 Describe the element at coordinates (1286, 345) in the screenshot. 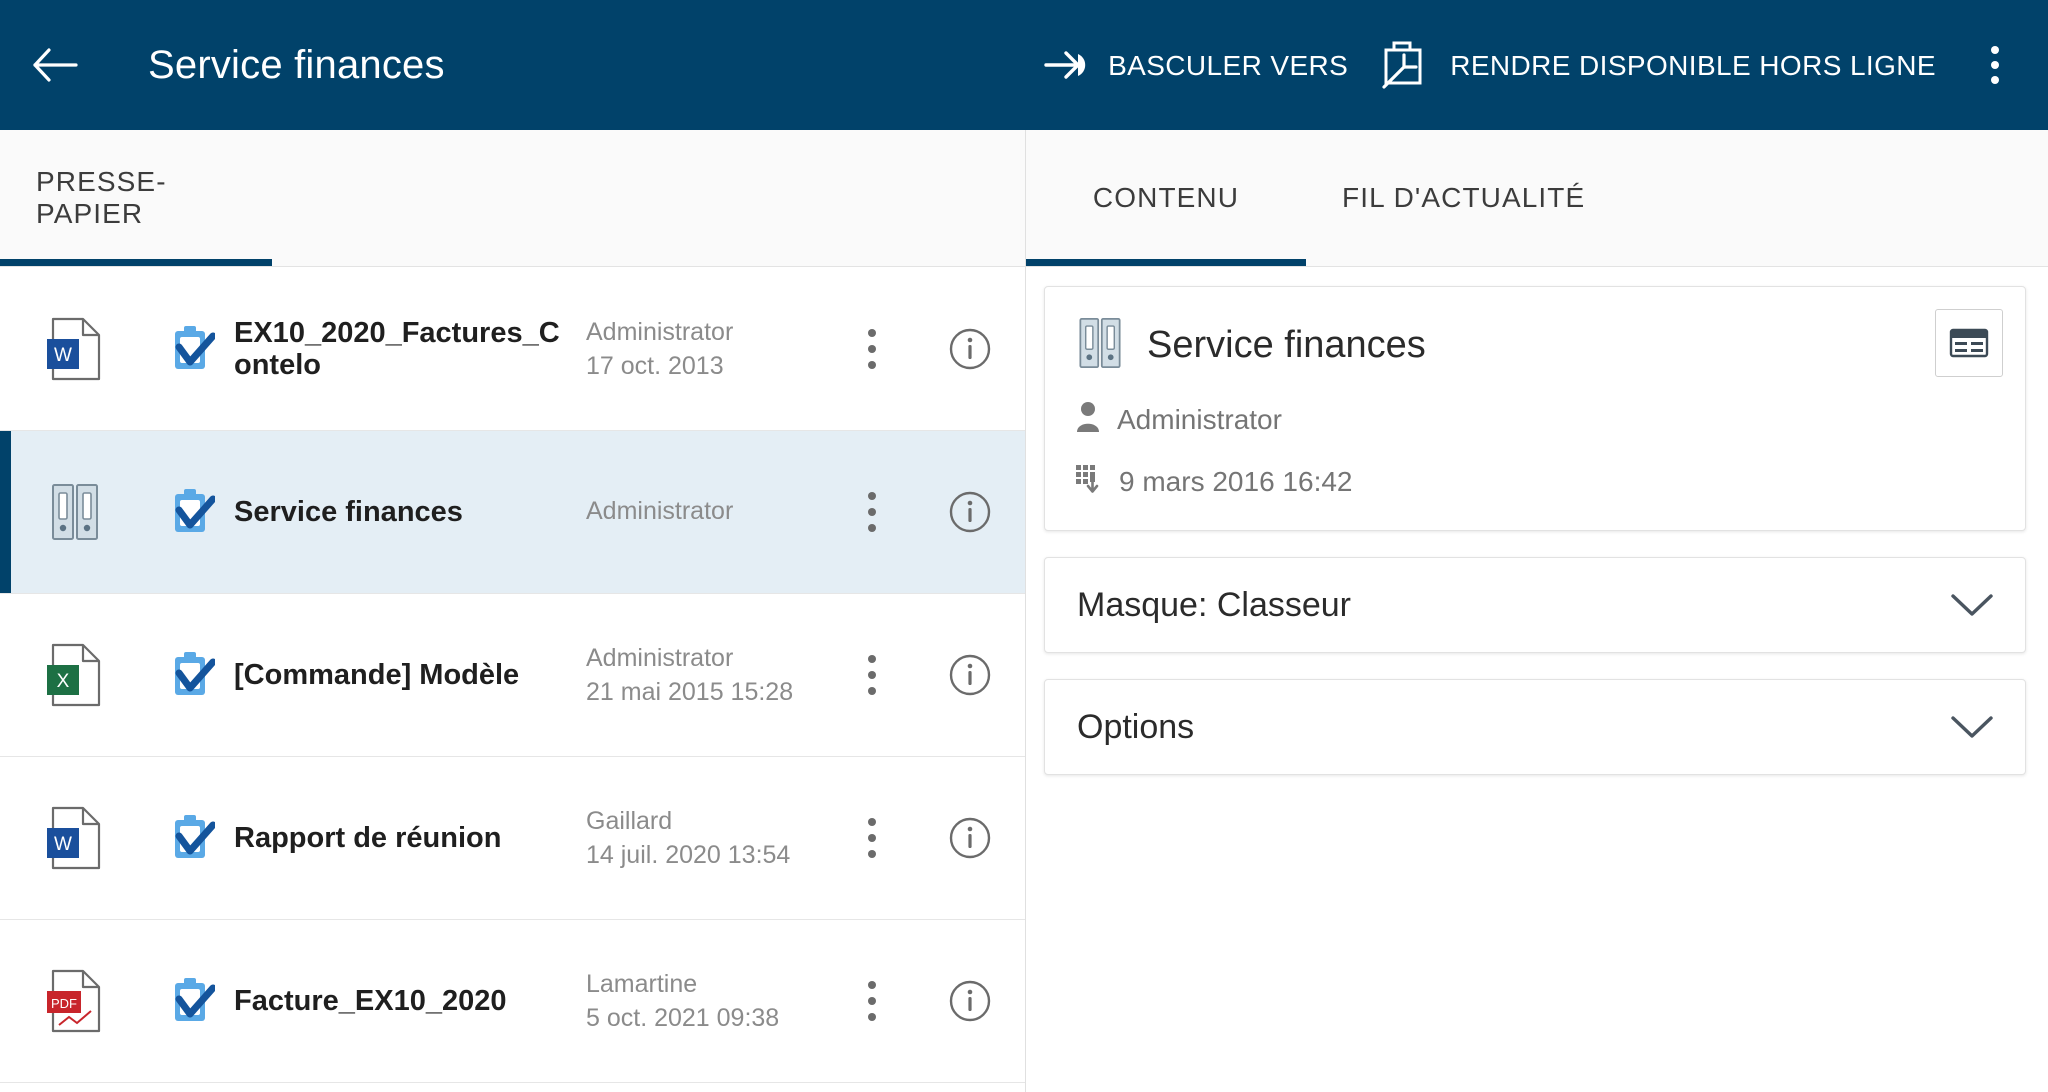

I see `detail-card-title: Service finances` at that location.